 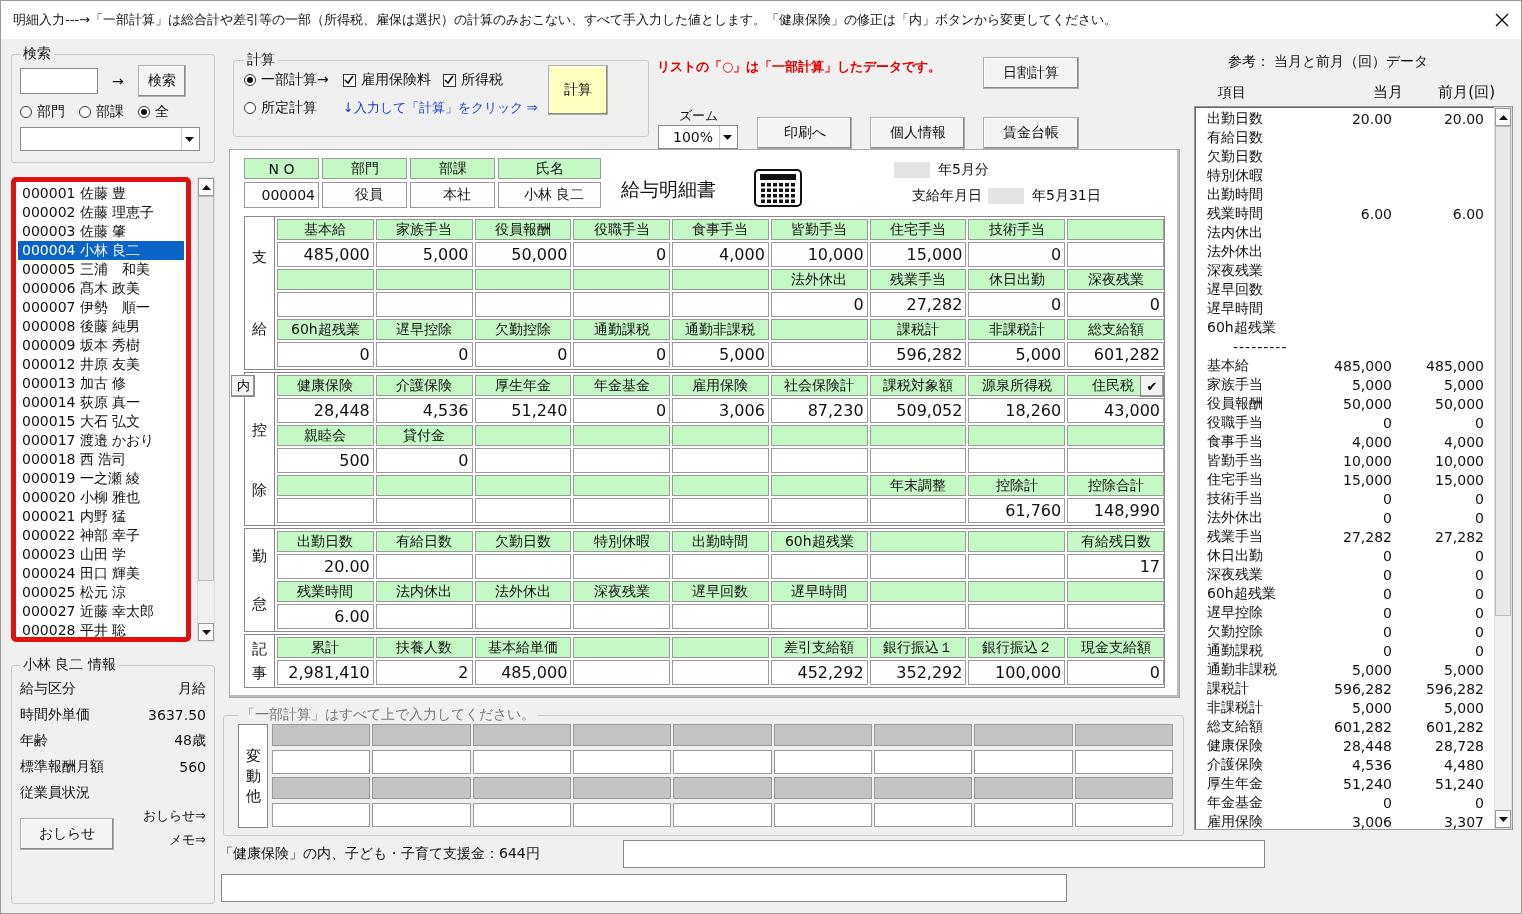 I want to click on internal-button: 内, so click(x=243, y=386).